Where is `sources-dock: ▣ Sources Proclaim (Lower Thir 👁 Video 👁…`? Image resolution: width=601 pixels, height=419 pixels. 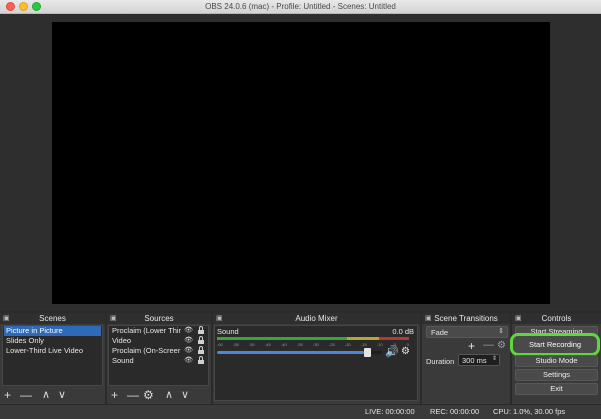
sources-dock: ▣ Sources Proclaim (Lower Thir 👁 Video 👁… is located at coordinates (159, 358).